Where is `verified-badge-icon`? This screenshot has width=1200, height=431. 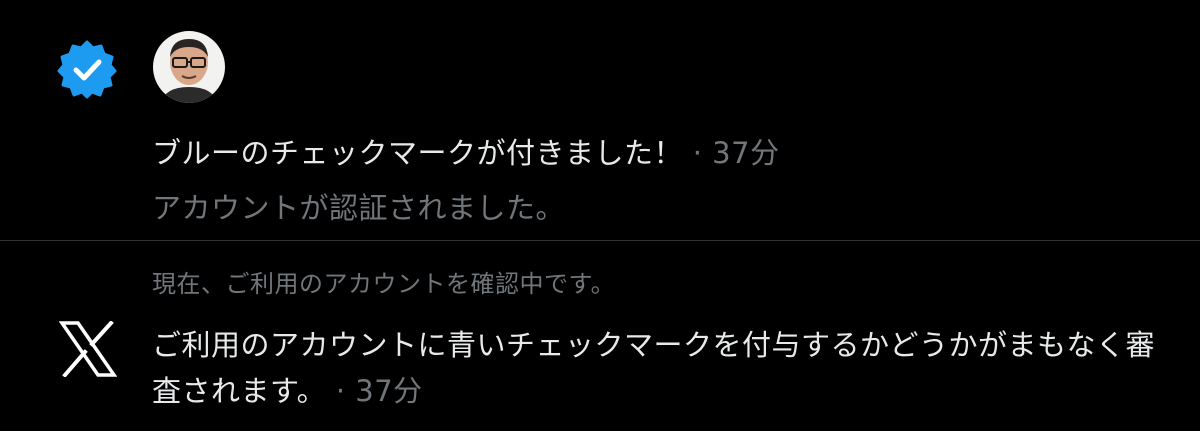
verified-badge-icon is located at coordinates (87, 69).